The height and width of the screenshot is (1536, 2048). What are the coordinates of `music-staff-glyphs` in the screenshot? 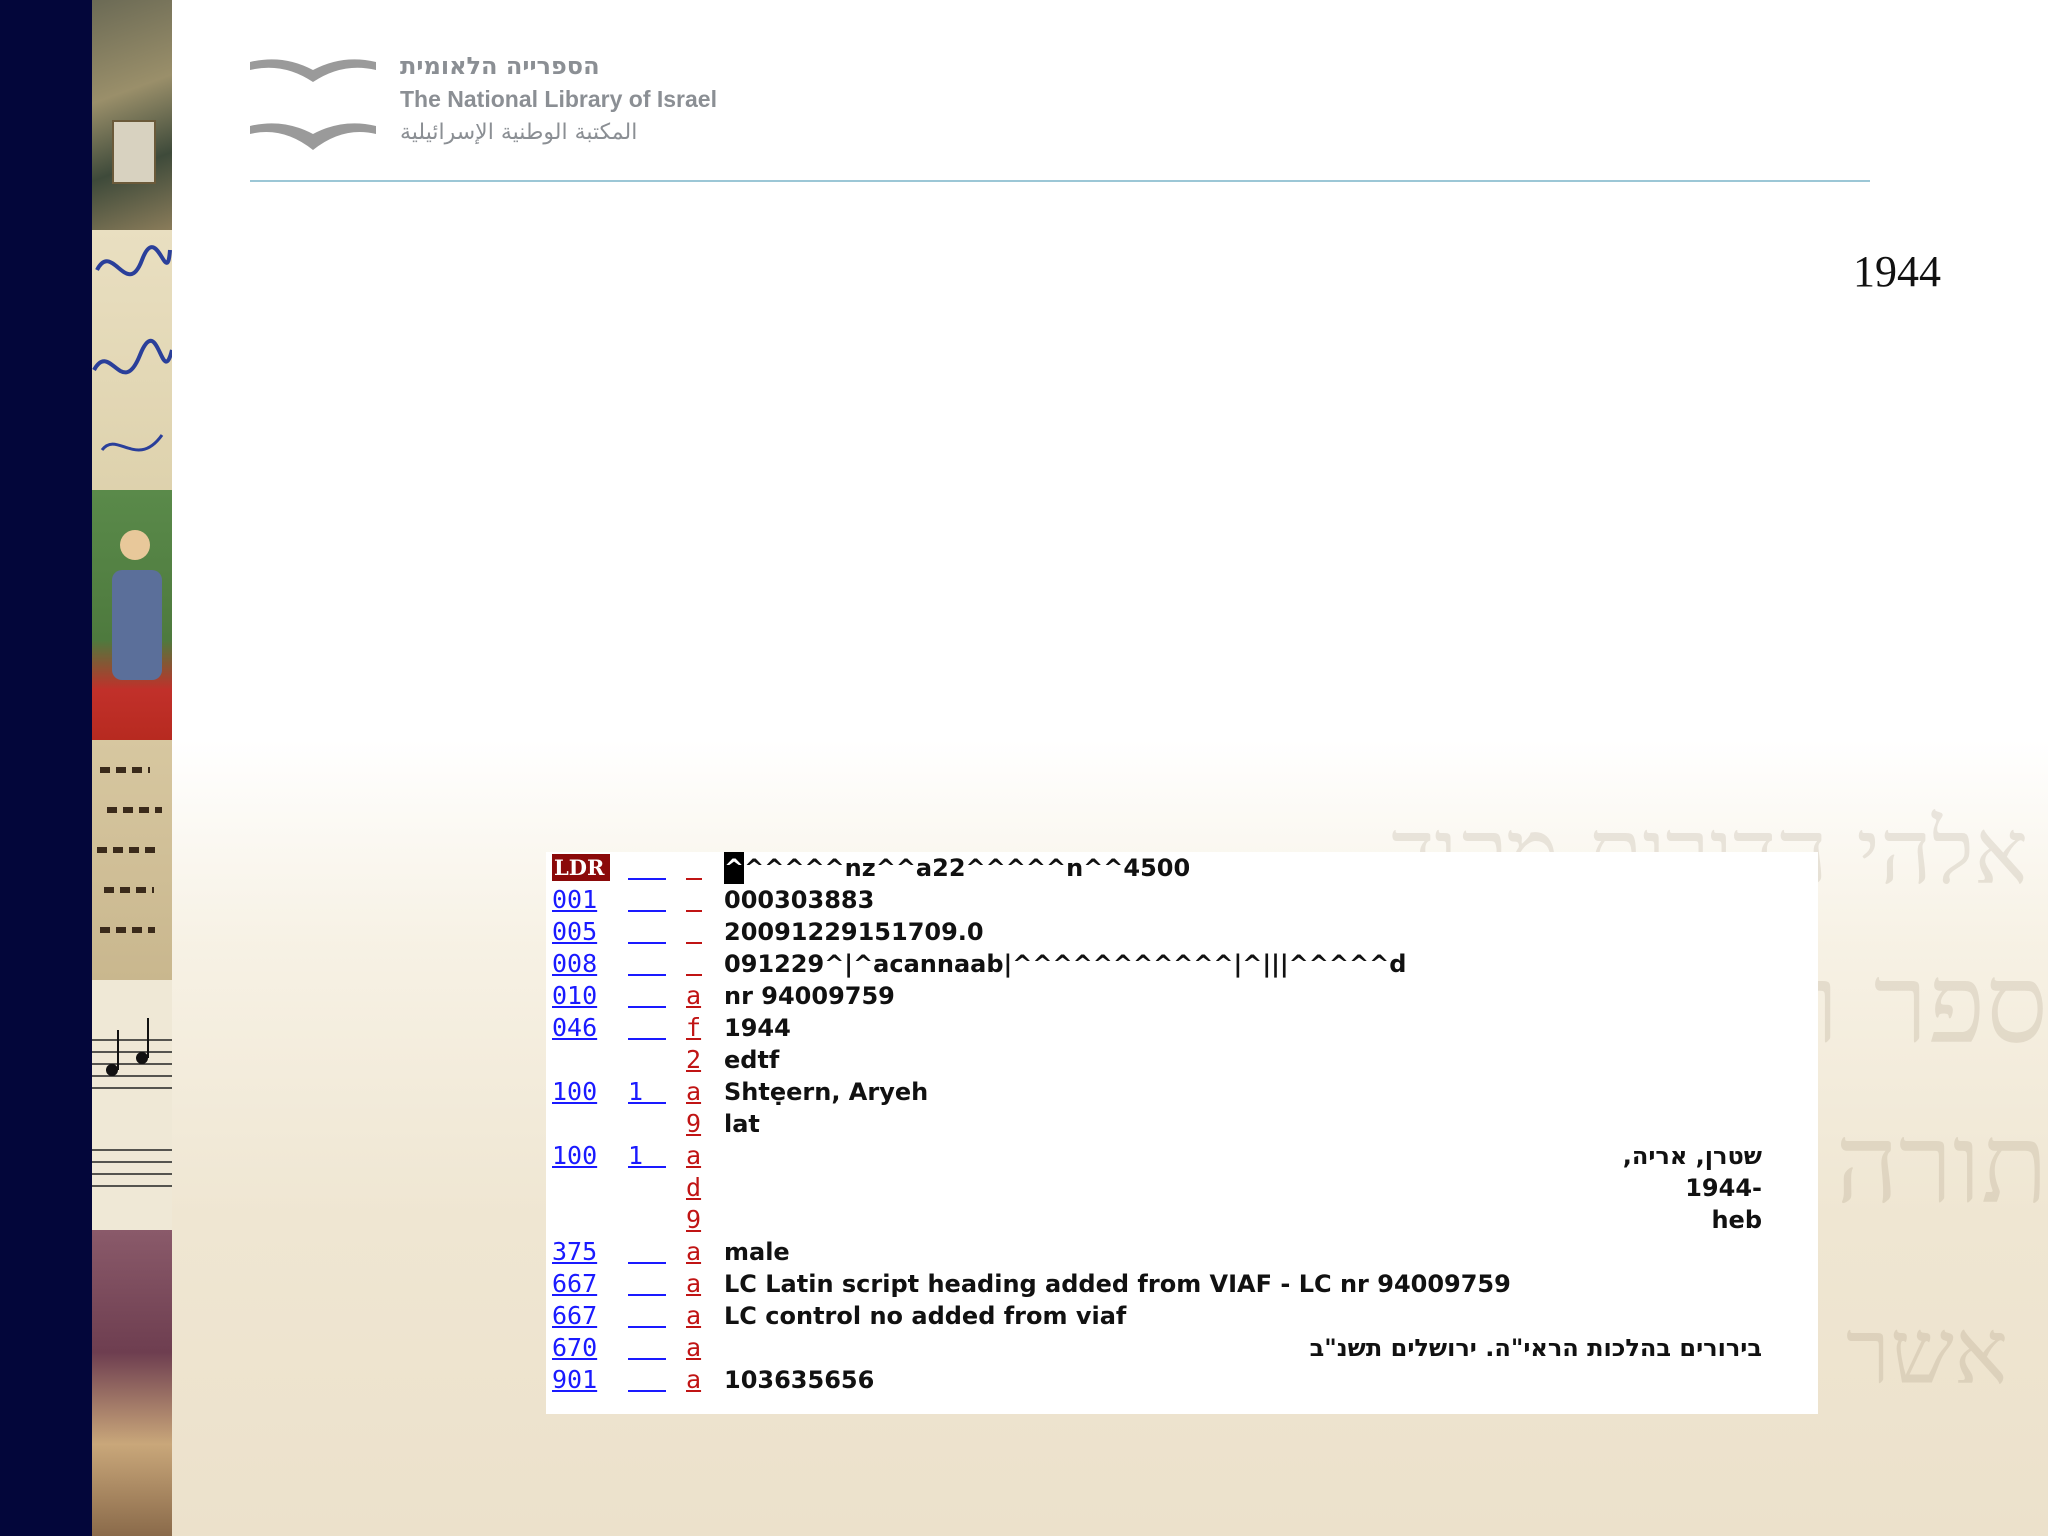 It's located at (132, 1102).